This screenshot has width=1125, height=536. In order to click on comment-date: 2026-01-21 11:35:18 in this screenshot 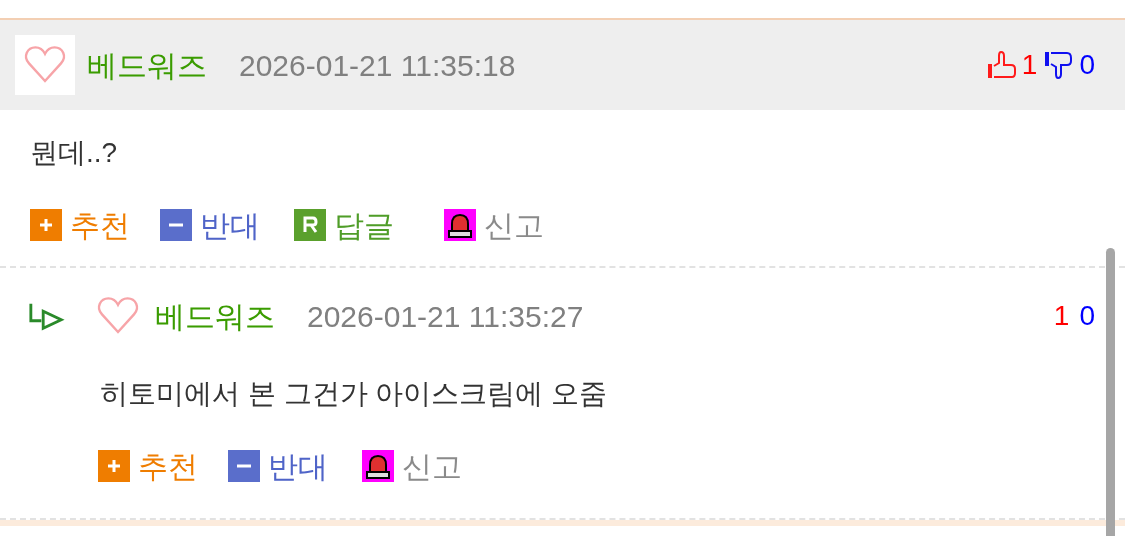, I will do `click(377, 65)`.